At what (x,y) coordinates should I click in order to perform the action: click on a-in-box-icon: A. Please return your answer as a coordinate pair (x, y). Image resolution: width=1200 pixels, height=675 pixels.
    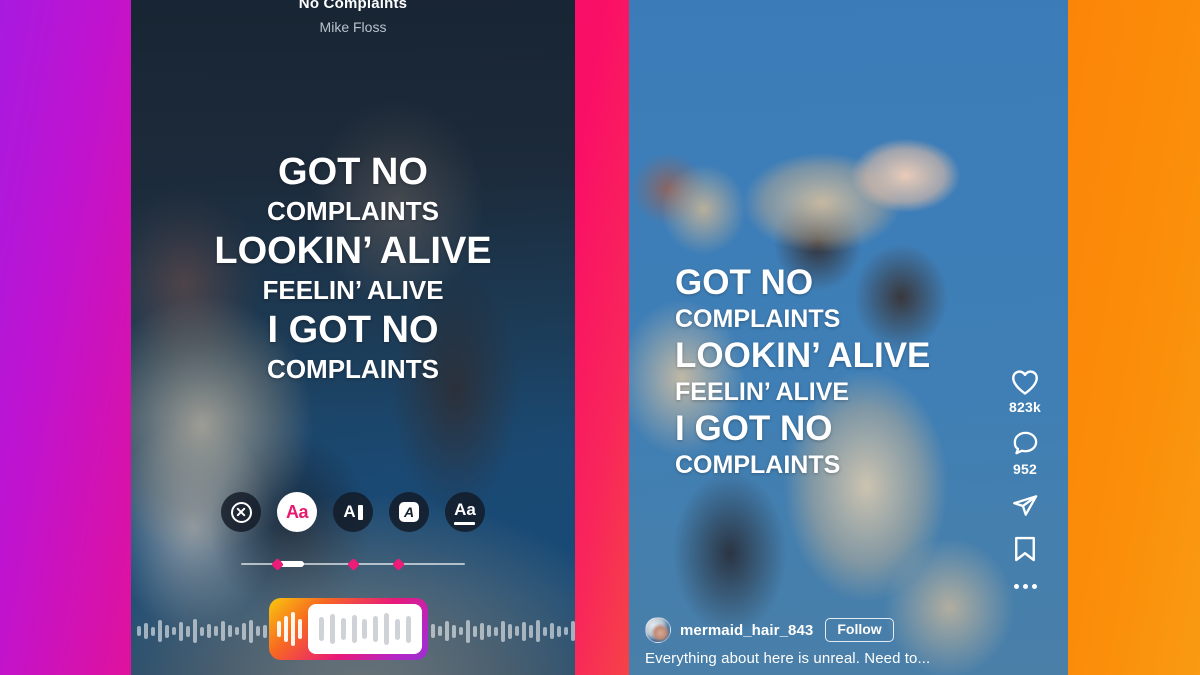
    Looking at the image, I should click on (409, 512).